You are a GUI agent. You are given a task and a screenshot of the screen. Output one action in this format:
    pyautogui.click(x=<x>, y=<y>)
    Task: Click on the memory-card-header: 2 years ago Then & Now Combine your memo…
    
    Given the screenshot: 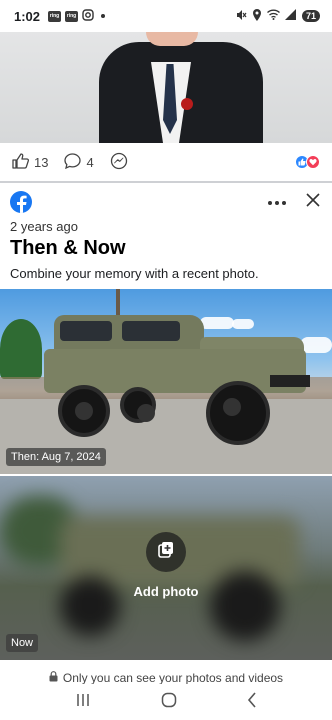 What is the action you would take?
    pyautogui.click(x=166, y=235)
    